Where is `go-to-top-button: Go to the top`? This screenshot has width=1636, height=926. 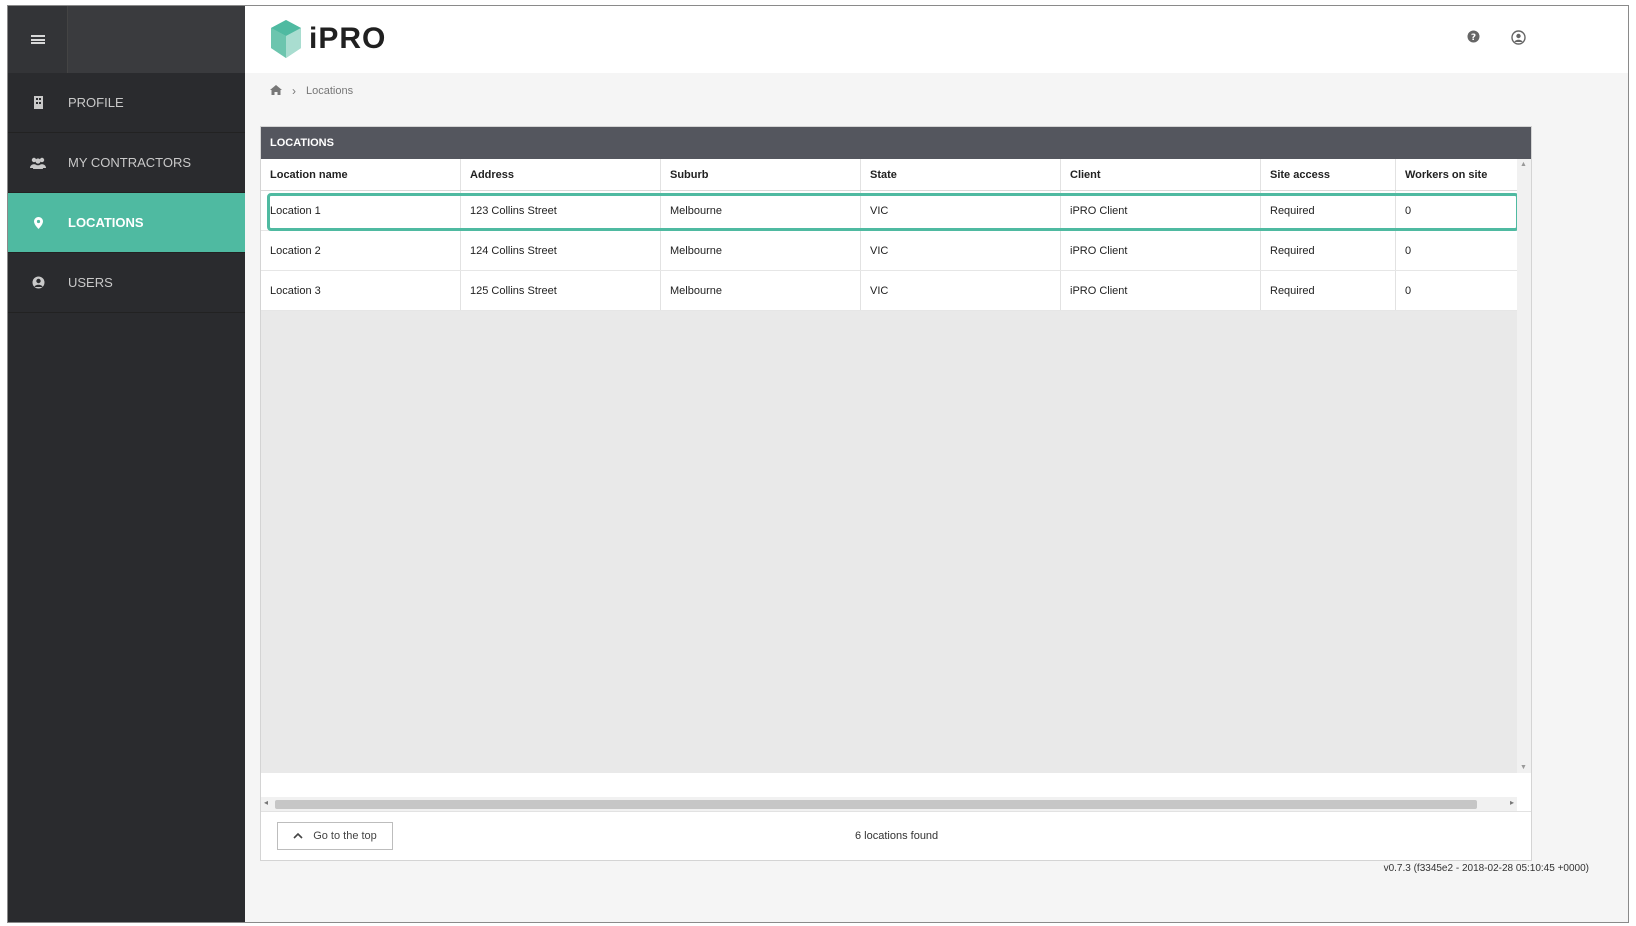 go-to-top-button: Go to the top is located at coordinates (335, 836).